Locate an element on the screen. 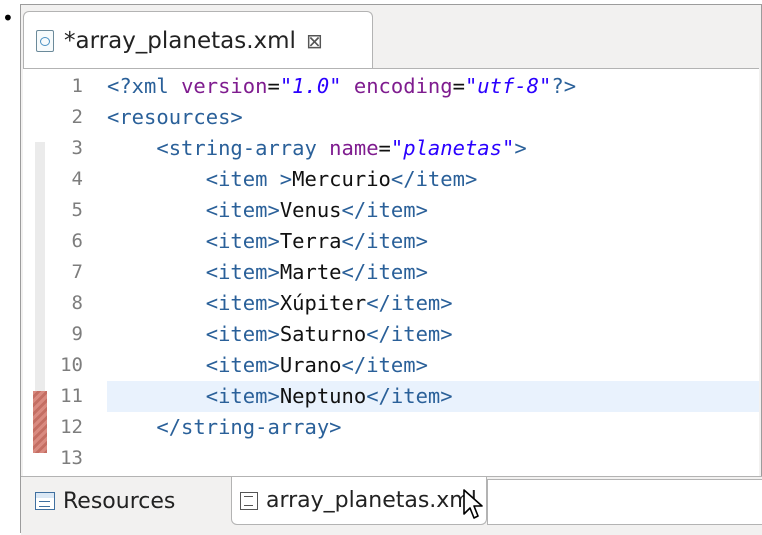 This screenshot has height=535, width=762. code-token: version is located at coordinates (224, 86).